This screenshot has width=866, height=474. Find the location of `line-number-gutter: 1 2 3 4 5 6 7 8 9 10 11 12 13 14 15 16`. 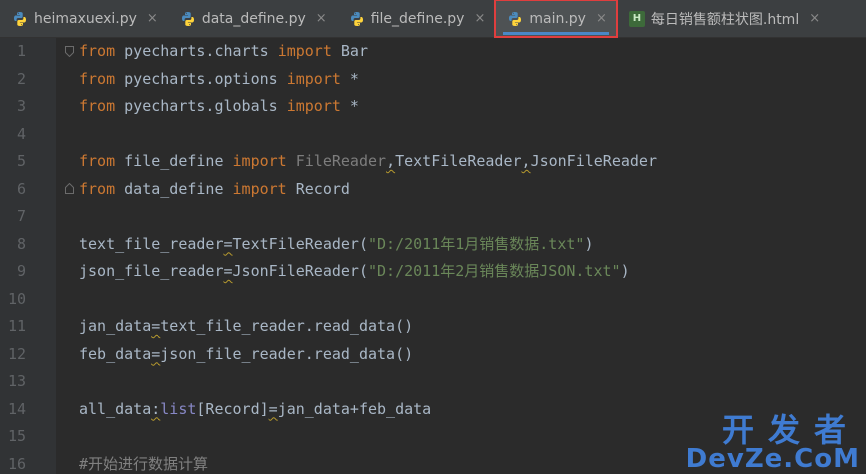

line-number-gutter: 1 2 3 4 5 6 7 8 9 10 11 12 13 14 15 16 is located at coordinates (28, 256).